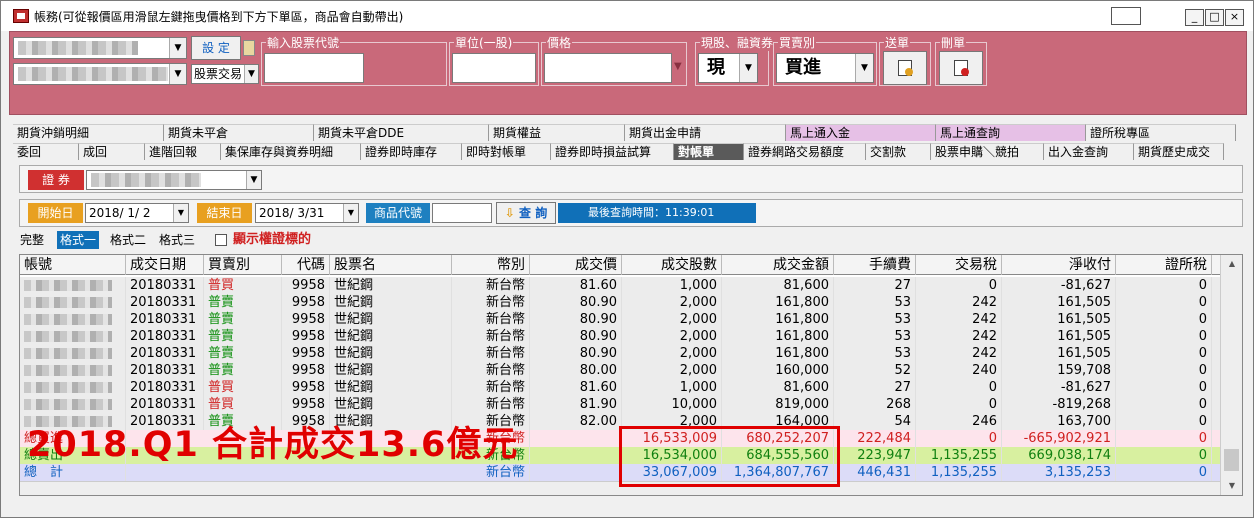  I want to click on close-button: ×, so click(1234, 17).